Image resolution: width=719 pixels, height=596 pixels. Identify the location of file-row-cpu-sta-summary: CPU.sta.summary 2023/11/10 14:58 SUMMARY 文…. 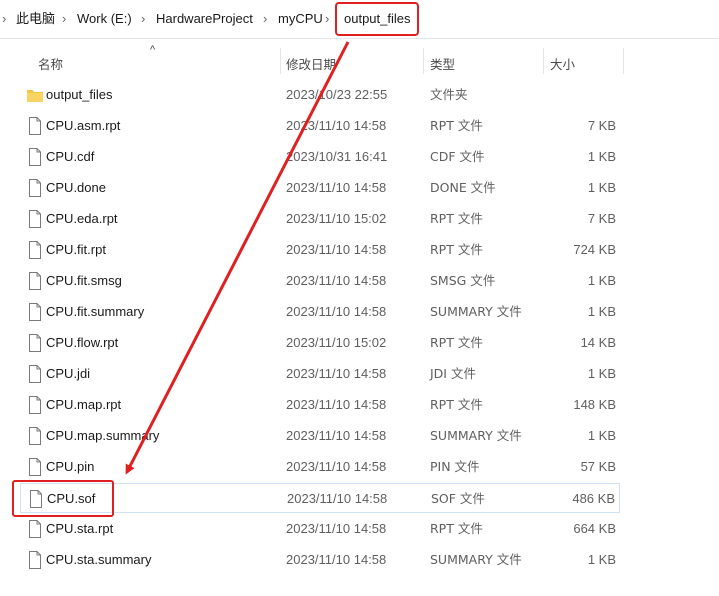
(320, 560).